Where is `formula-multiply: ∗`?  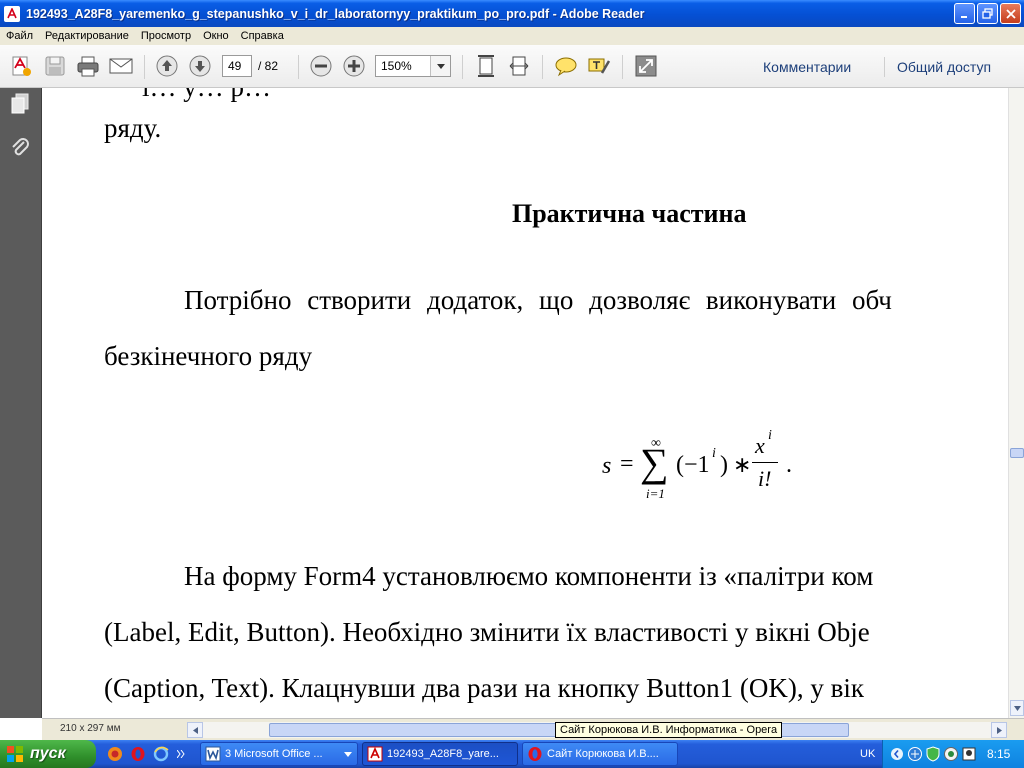 formula-multiply: ∗ is located at coordinates (742, 464).